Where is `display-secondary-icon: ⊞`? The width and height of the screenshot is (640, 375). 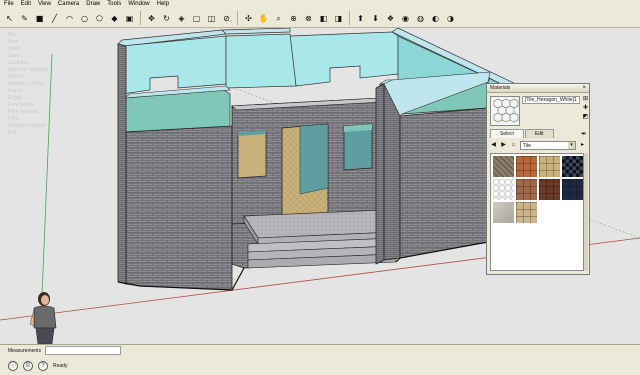 display-secondary-icon: ⊞ is located at coordinates (585, 99).